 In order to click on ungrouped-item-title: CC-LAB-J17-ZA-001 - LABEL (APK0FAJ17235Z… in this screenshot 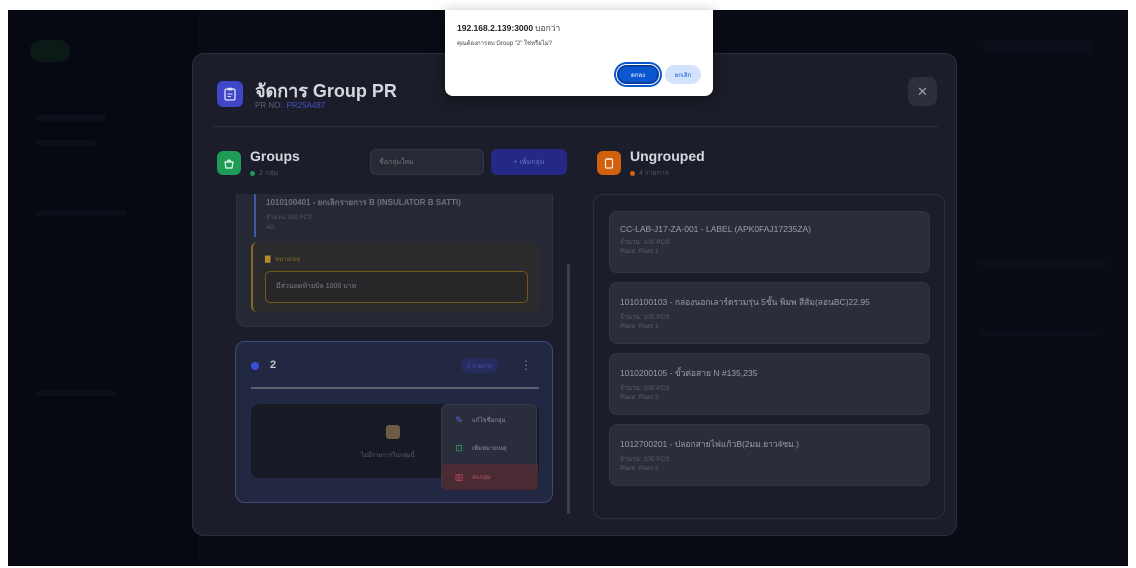, I will do `click(716, 229)`.